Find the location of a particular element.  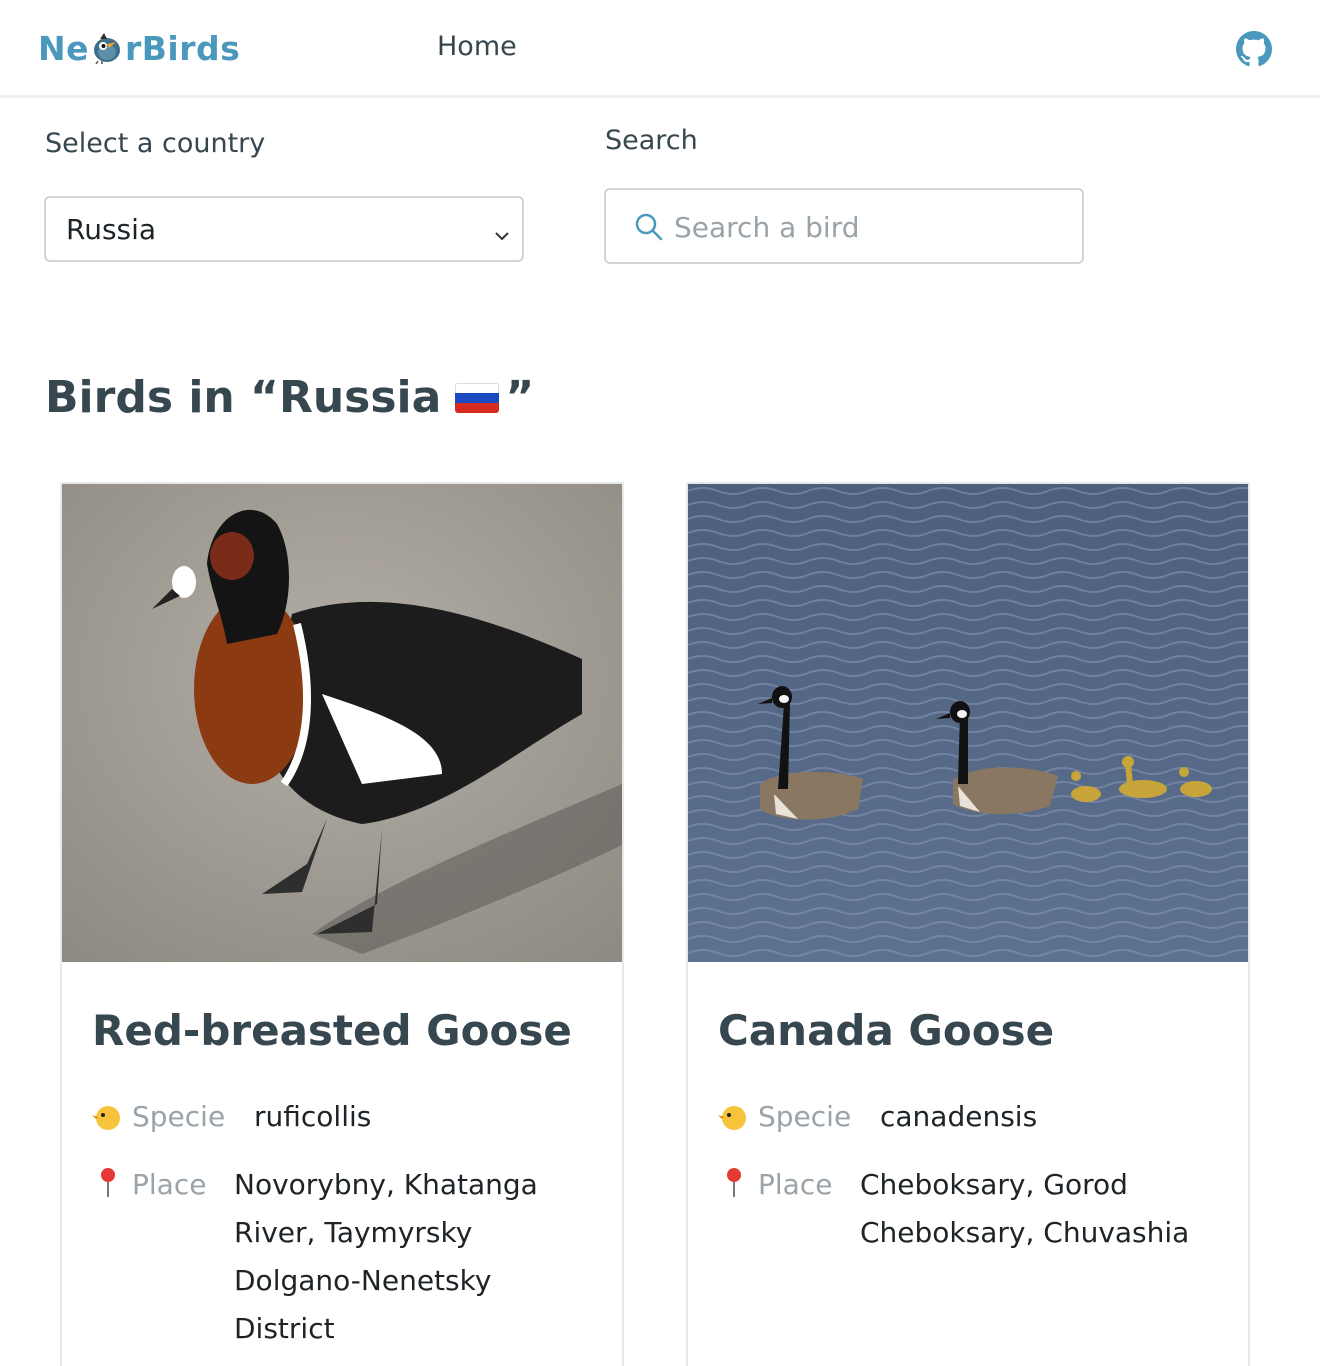

search-input is located at coordinates (869, 227).